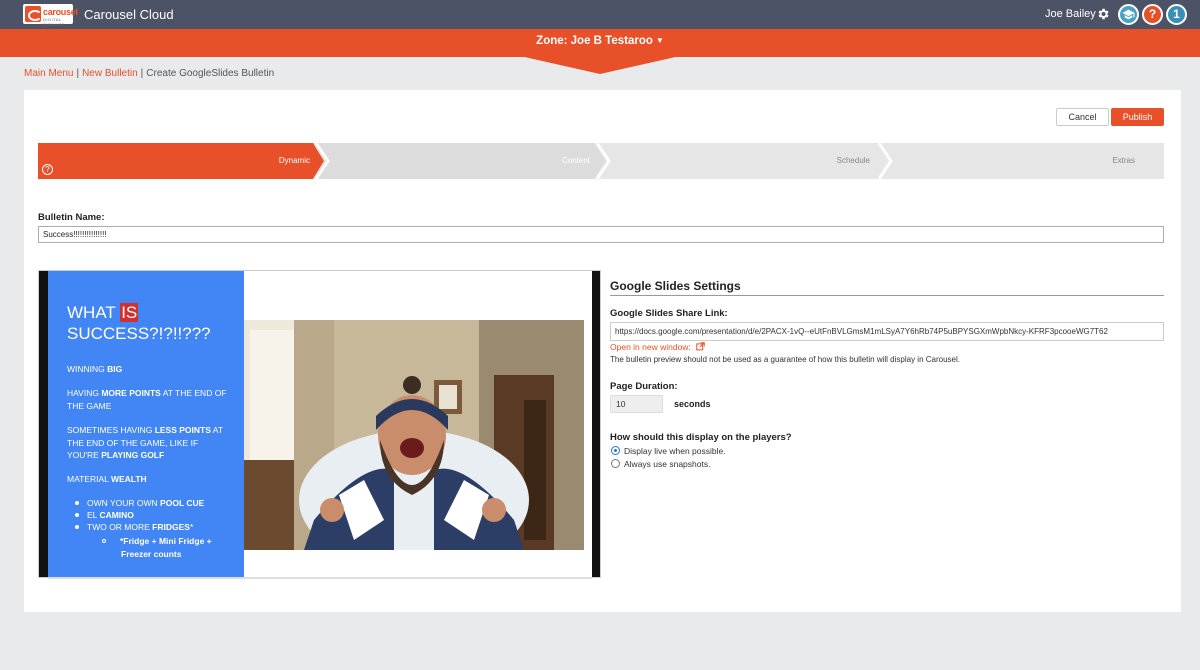 The width and height of the screenshot is (1200, 670). I want to click on external-link-icon, so click(700, 346).